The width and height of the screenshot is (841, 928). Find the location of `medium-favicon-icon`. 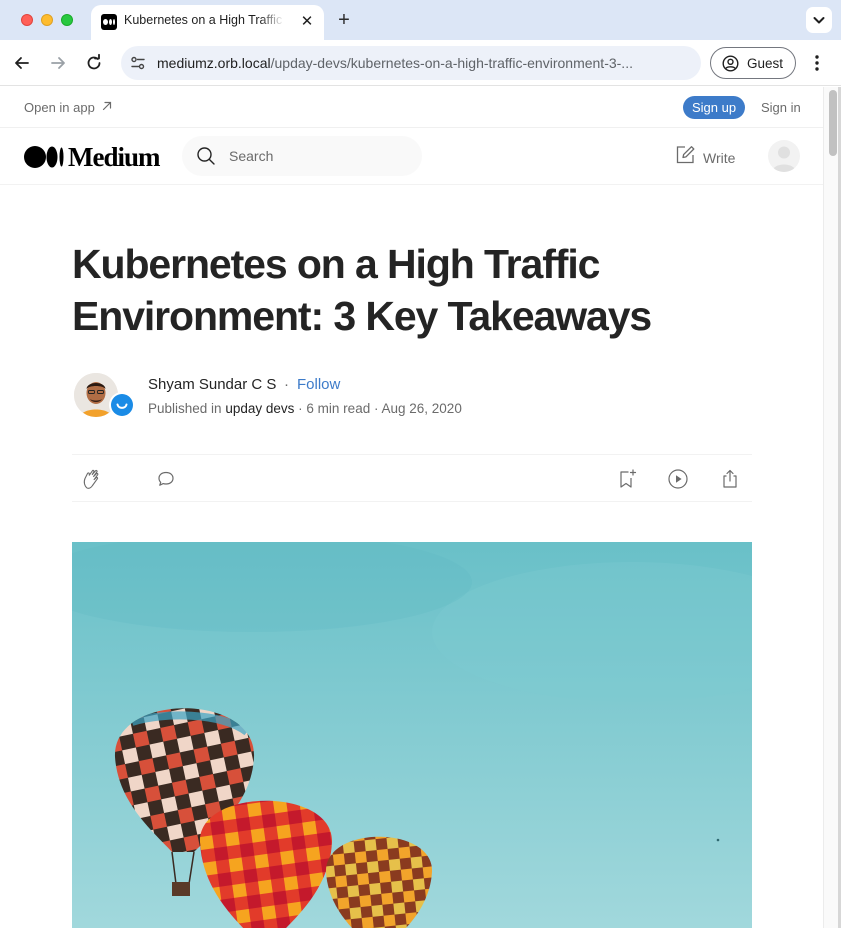

medium-favicon-icon is located at coordinates (109, 22).